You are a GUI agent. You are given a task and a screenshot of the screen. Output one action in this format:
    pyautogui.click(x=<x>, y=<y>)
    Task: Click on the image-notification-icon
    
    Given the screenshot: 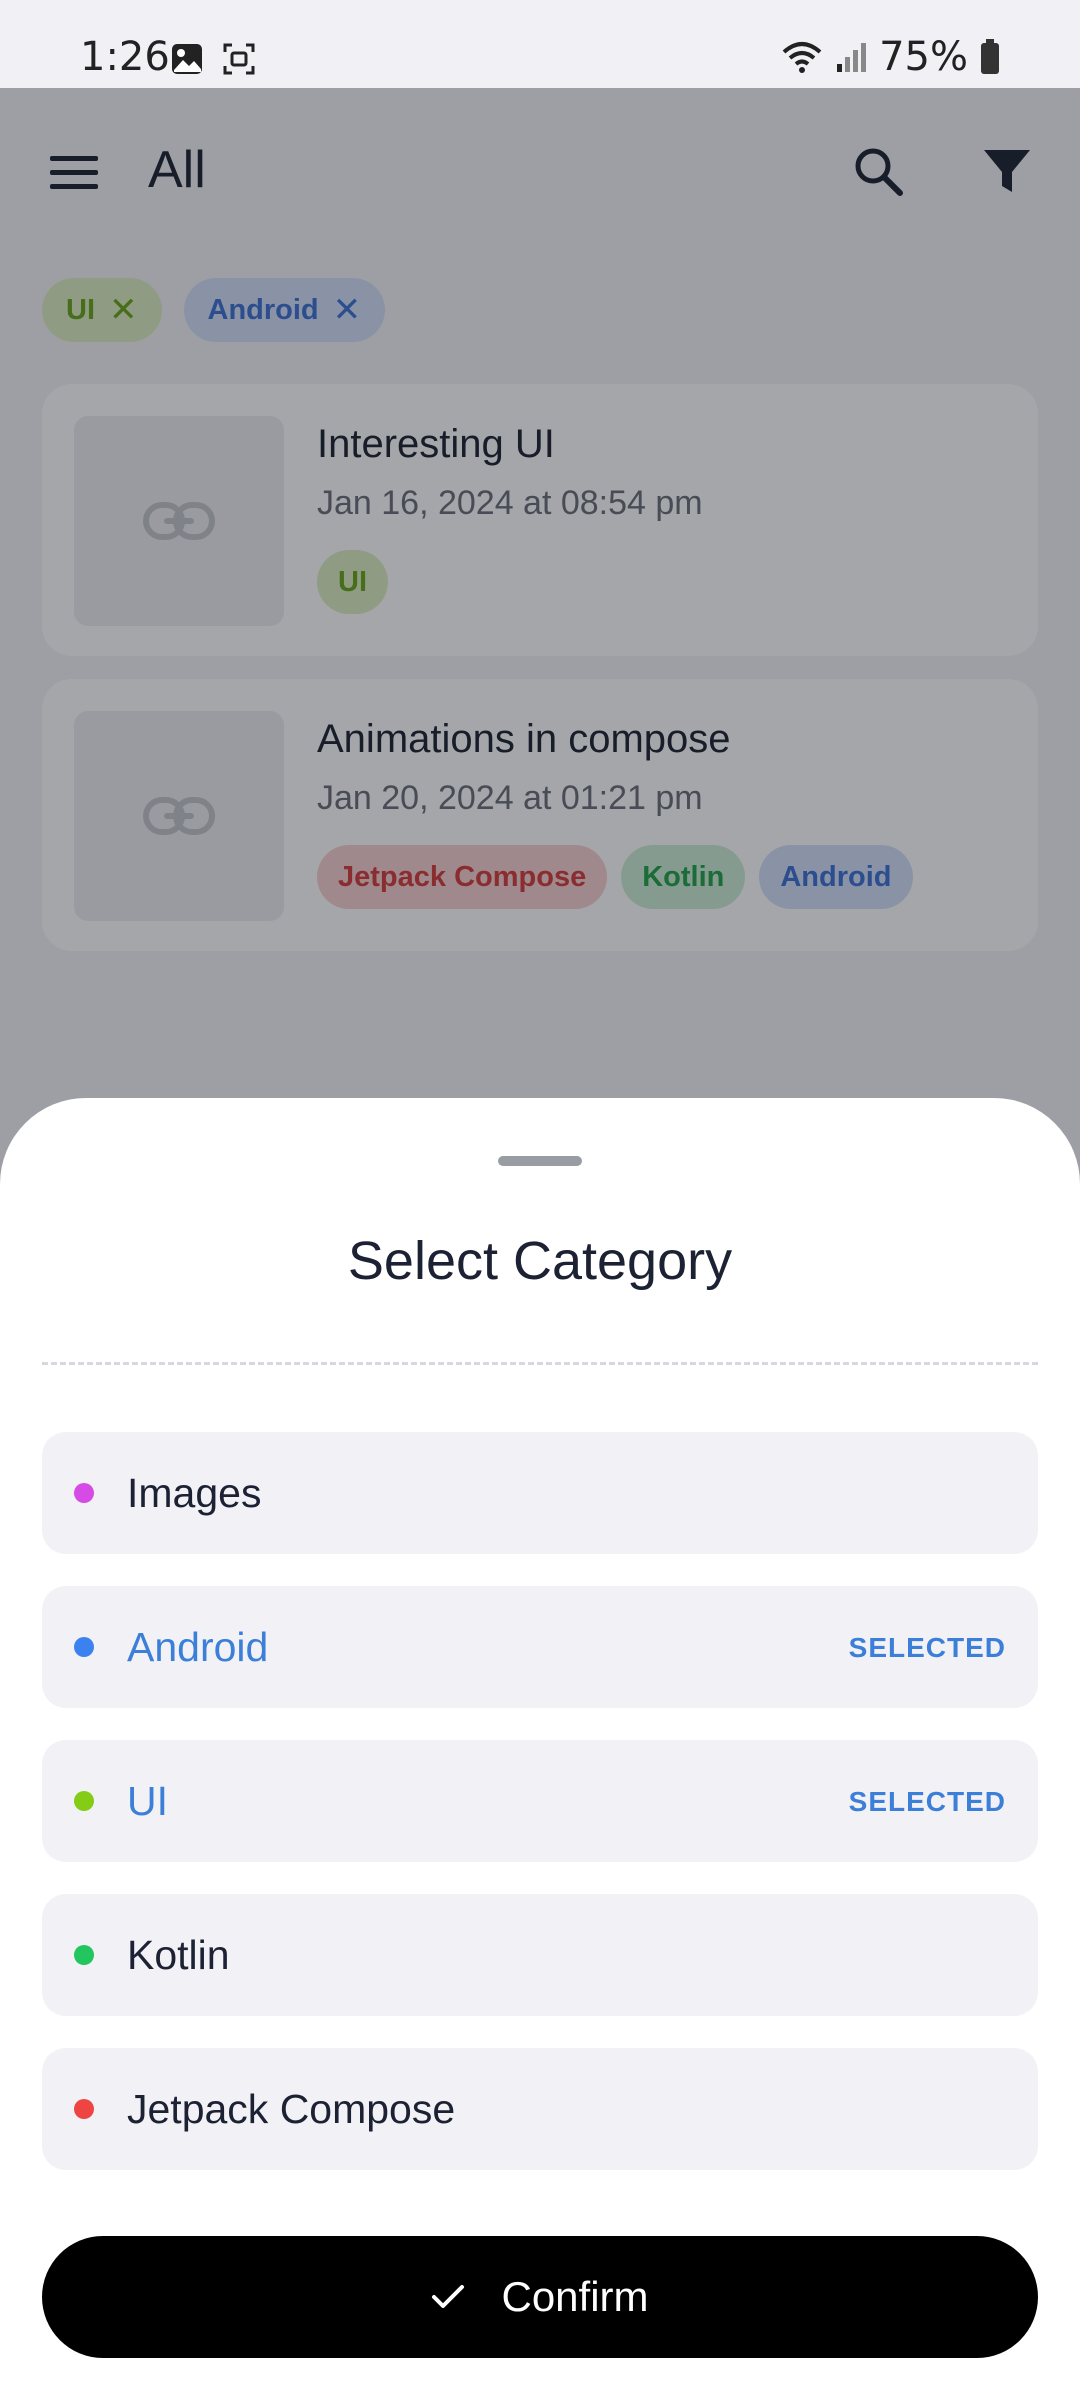 What is the action you would take?
    pyautogui.click(x=187, y=59)
    